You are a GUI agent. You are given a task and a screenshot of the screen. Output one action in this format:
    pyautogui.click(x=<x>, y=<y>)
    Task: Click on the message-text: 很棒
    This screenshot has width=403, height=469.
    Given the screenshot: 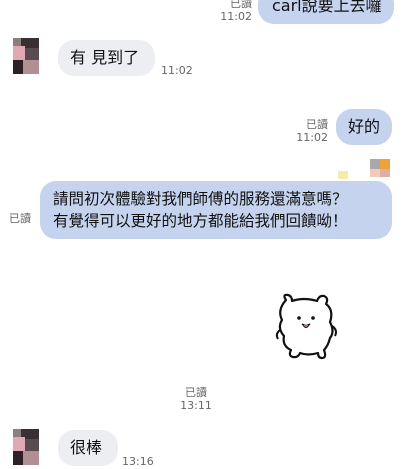 What is the action you would take?
    pyautogui.click(x=86, y=447)
    